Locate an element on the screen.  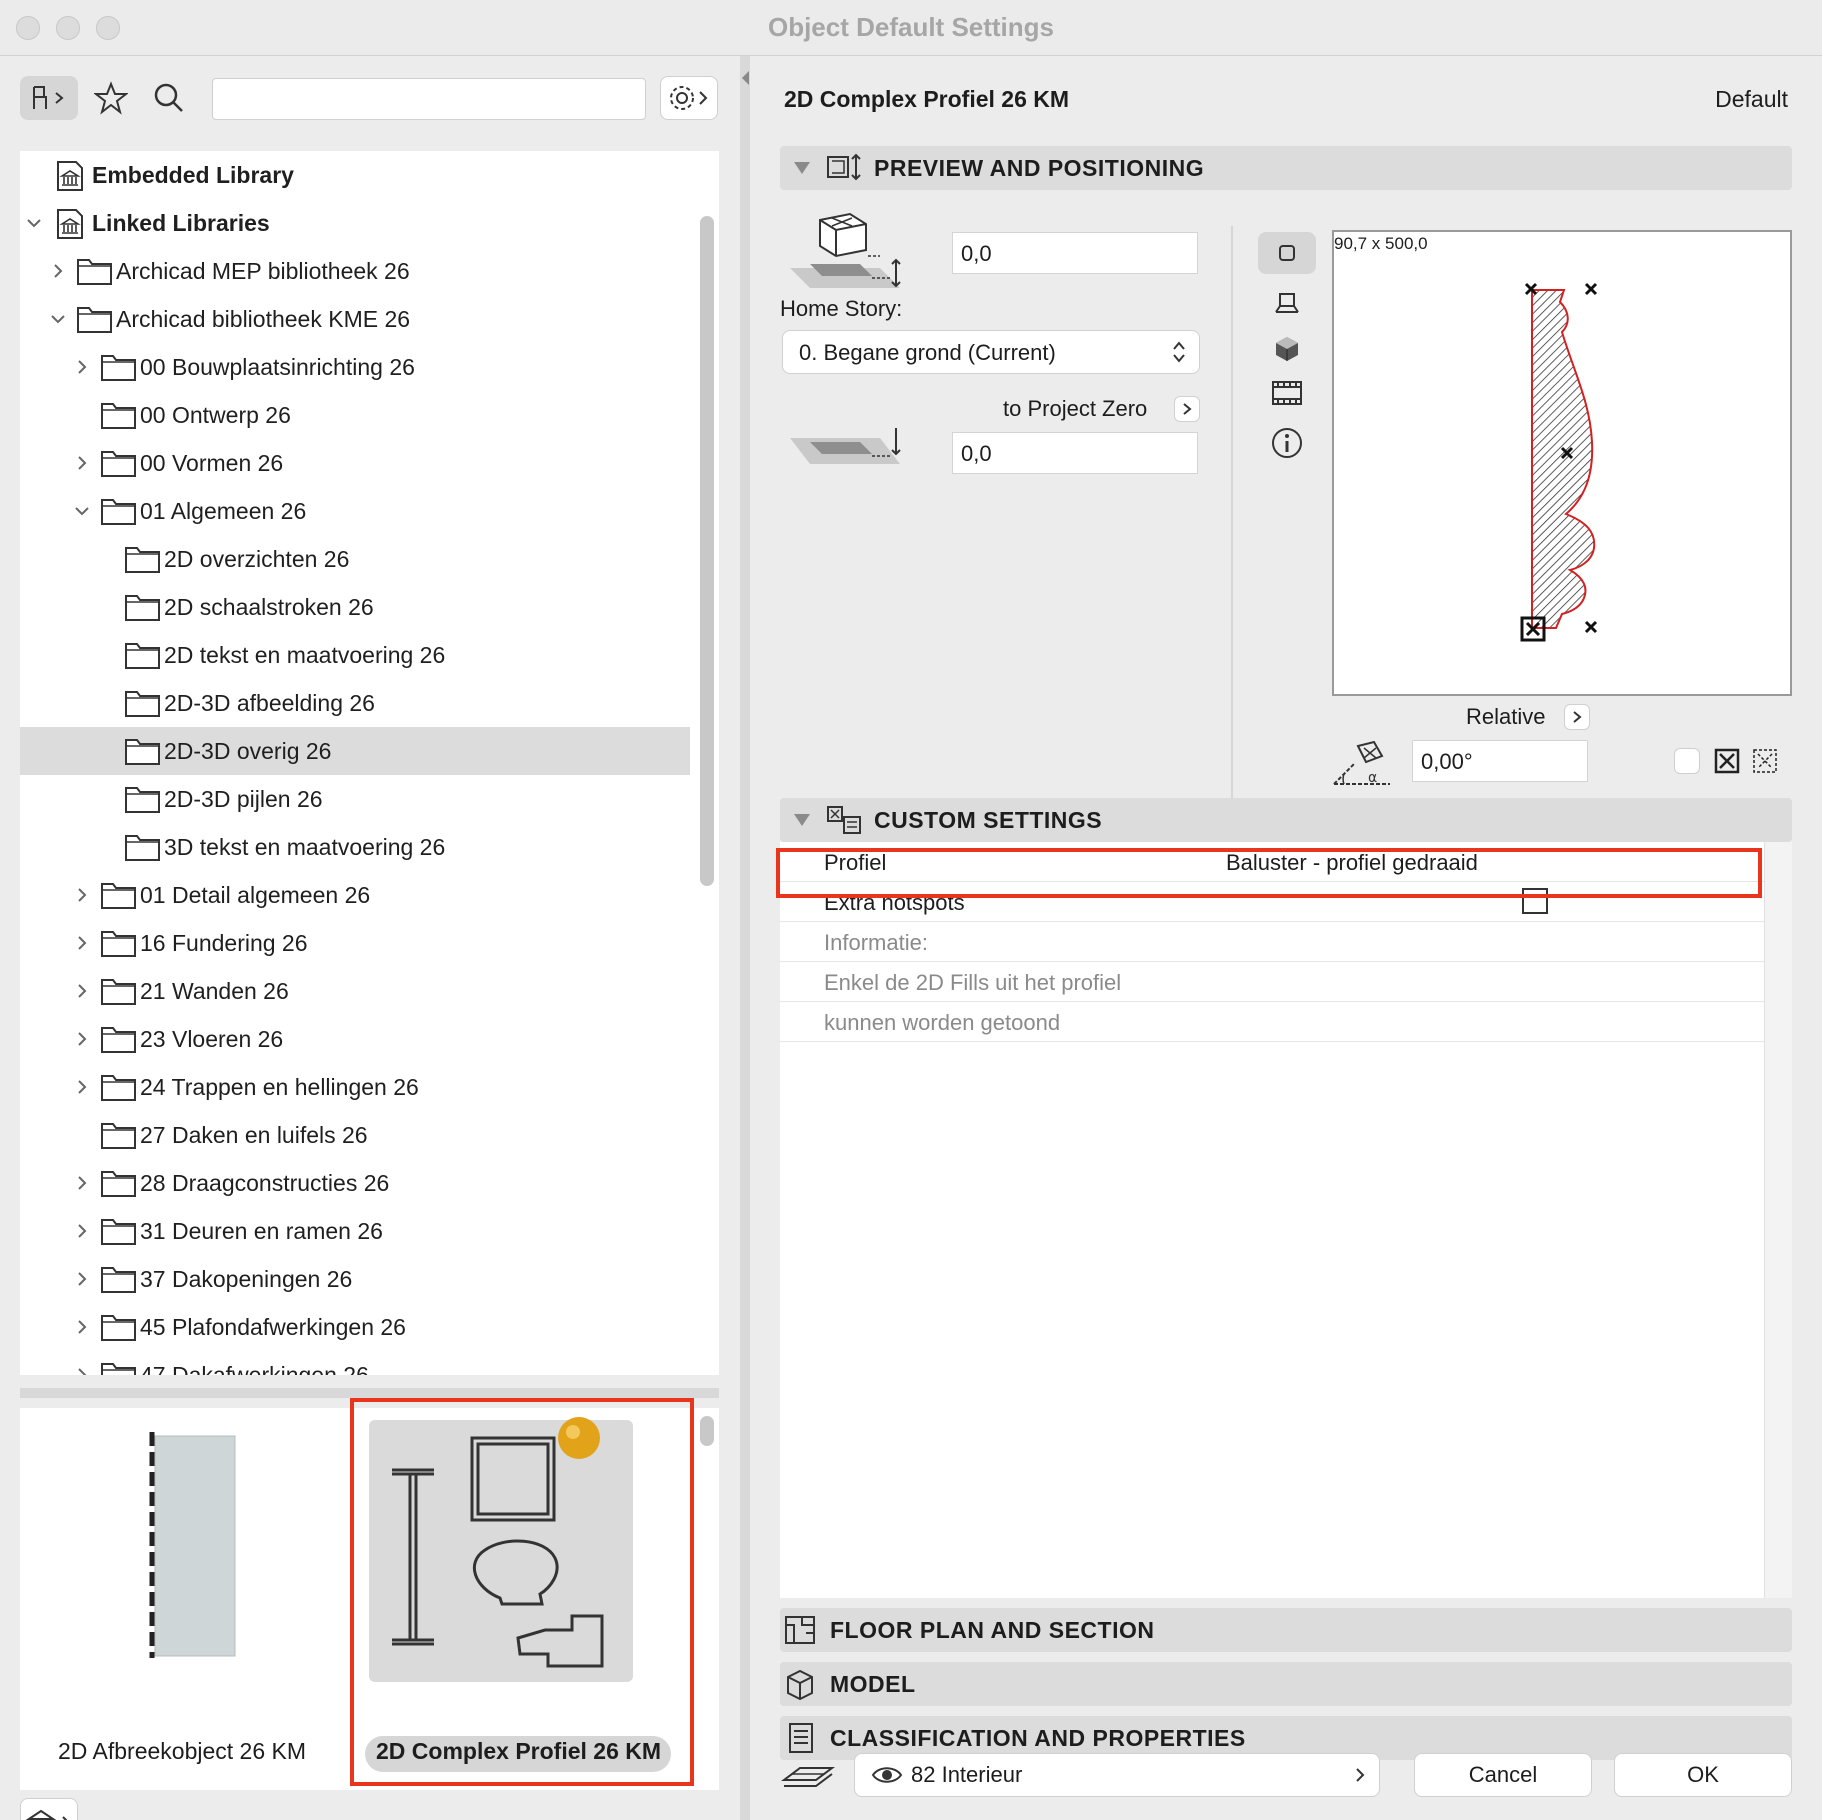
search-button is located at coordinates (169, 98).